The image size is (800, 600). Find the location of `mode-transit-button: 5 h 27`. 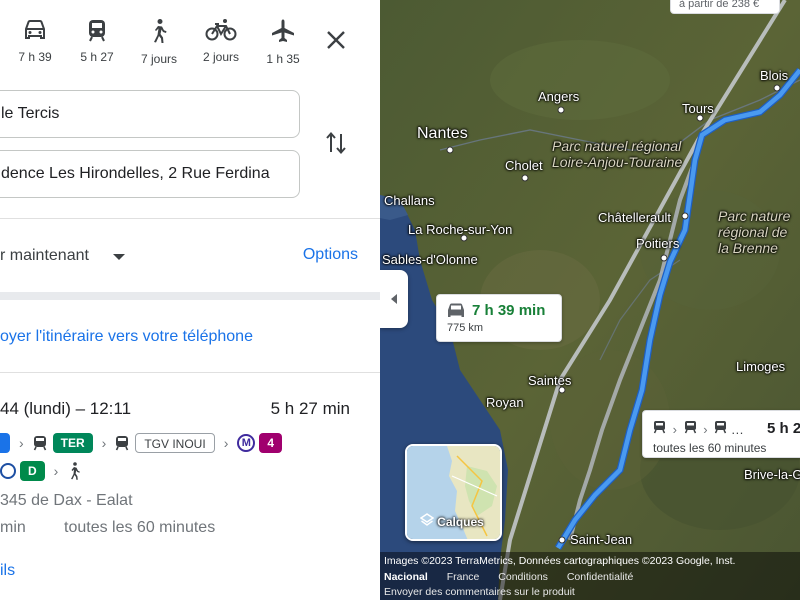

mode-transit-button: 5 h 27 is located at coordinates (97, 41).